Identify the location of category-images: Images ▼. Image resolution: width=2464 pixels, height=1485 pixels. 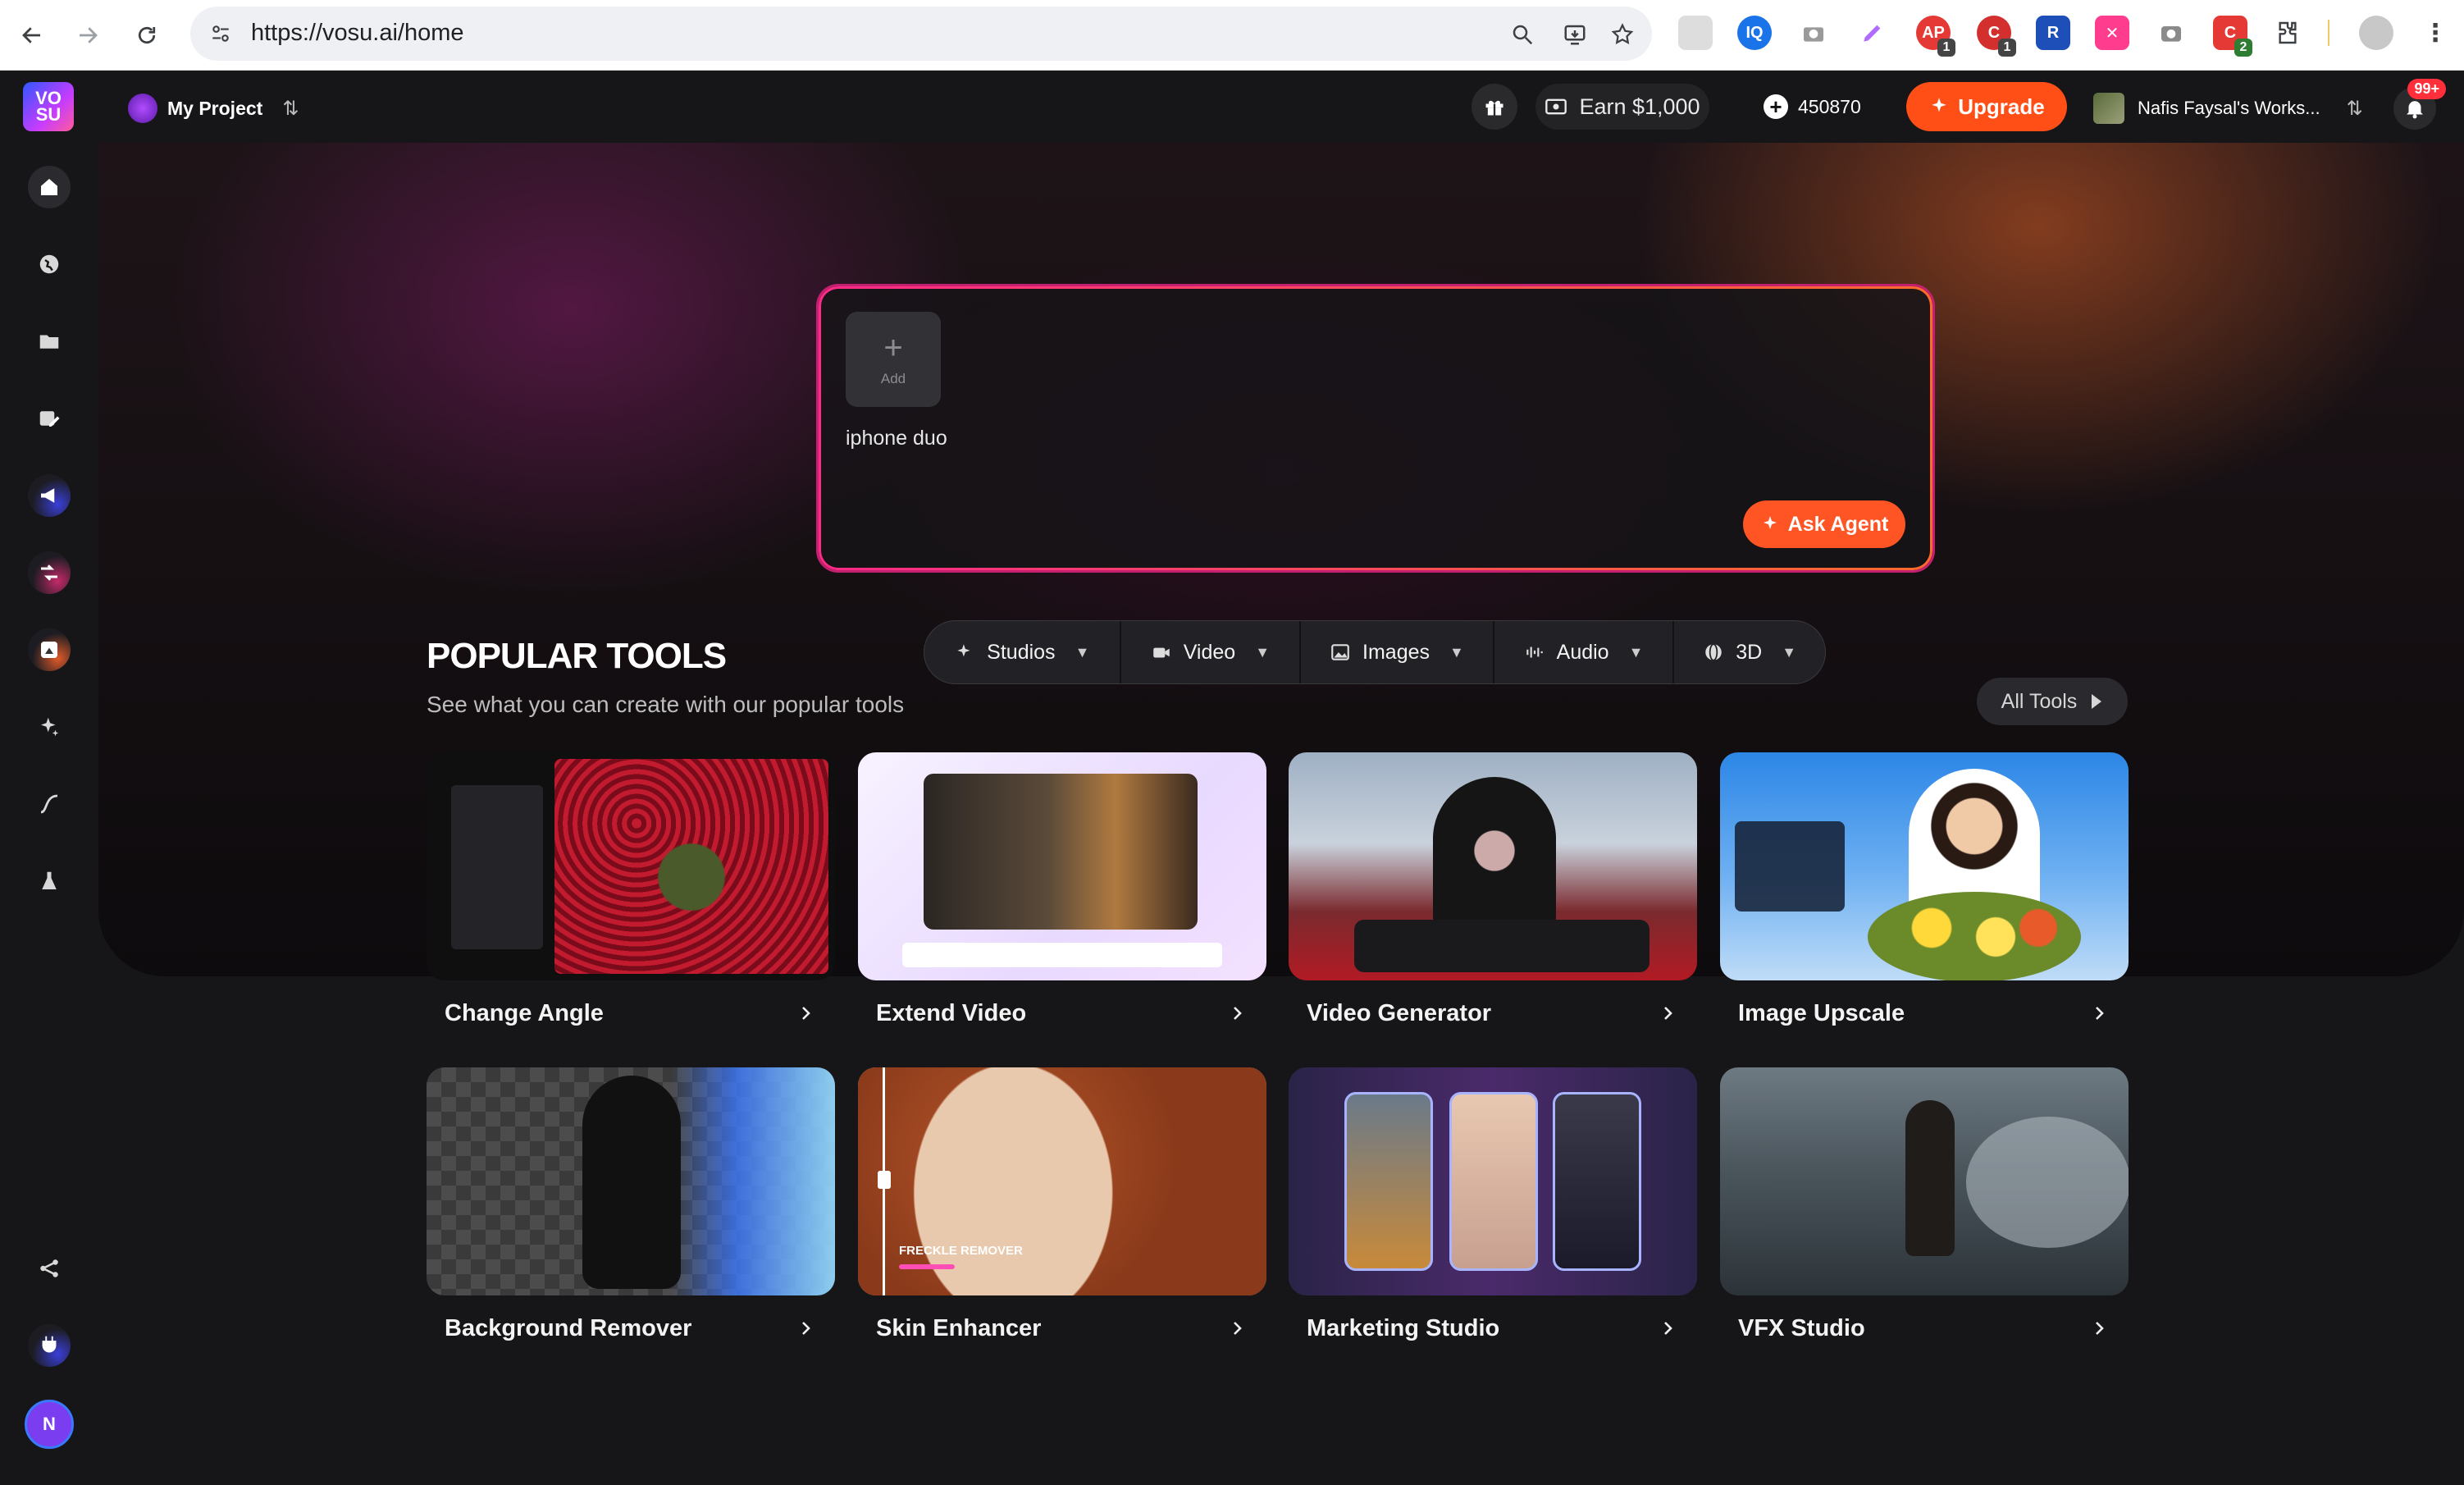
(1397, 652).